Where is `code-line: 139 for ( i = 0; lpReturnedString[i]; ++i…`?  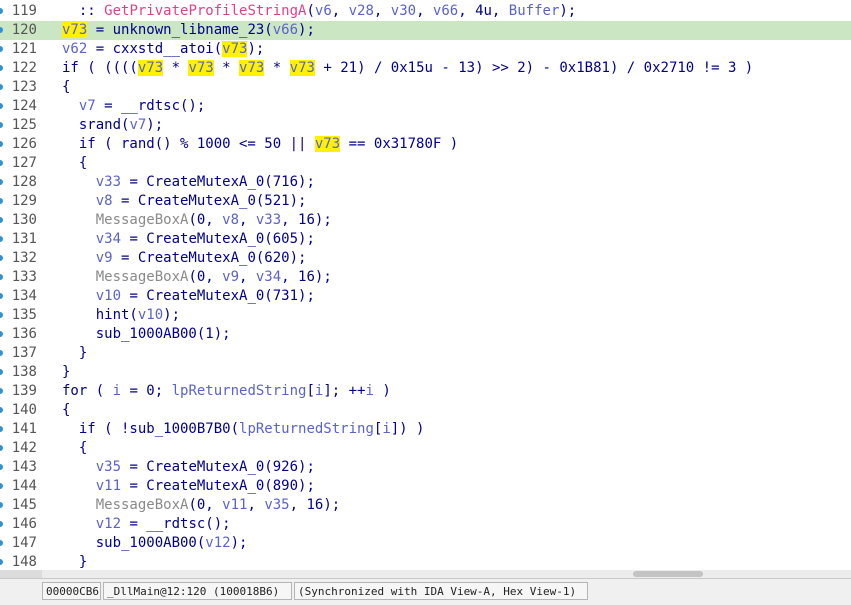
code-line: 139 for ( i = 0; lpReturnedString[i]; ++i… is located at coordinates (425, 391).